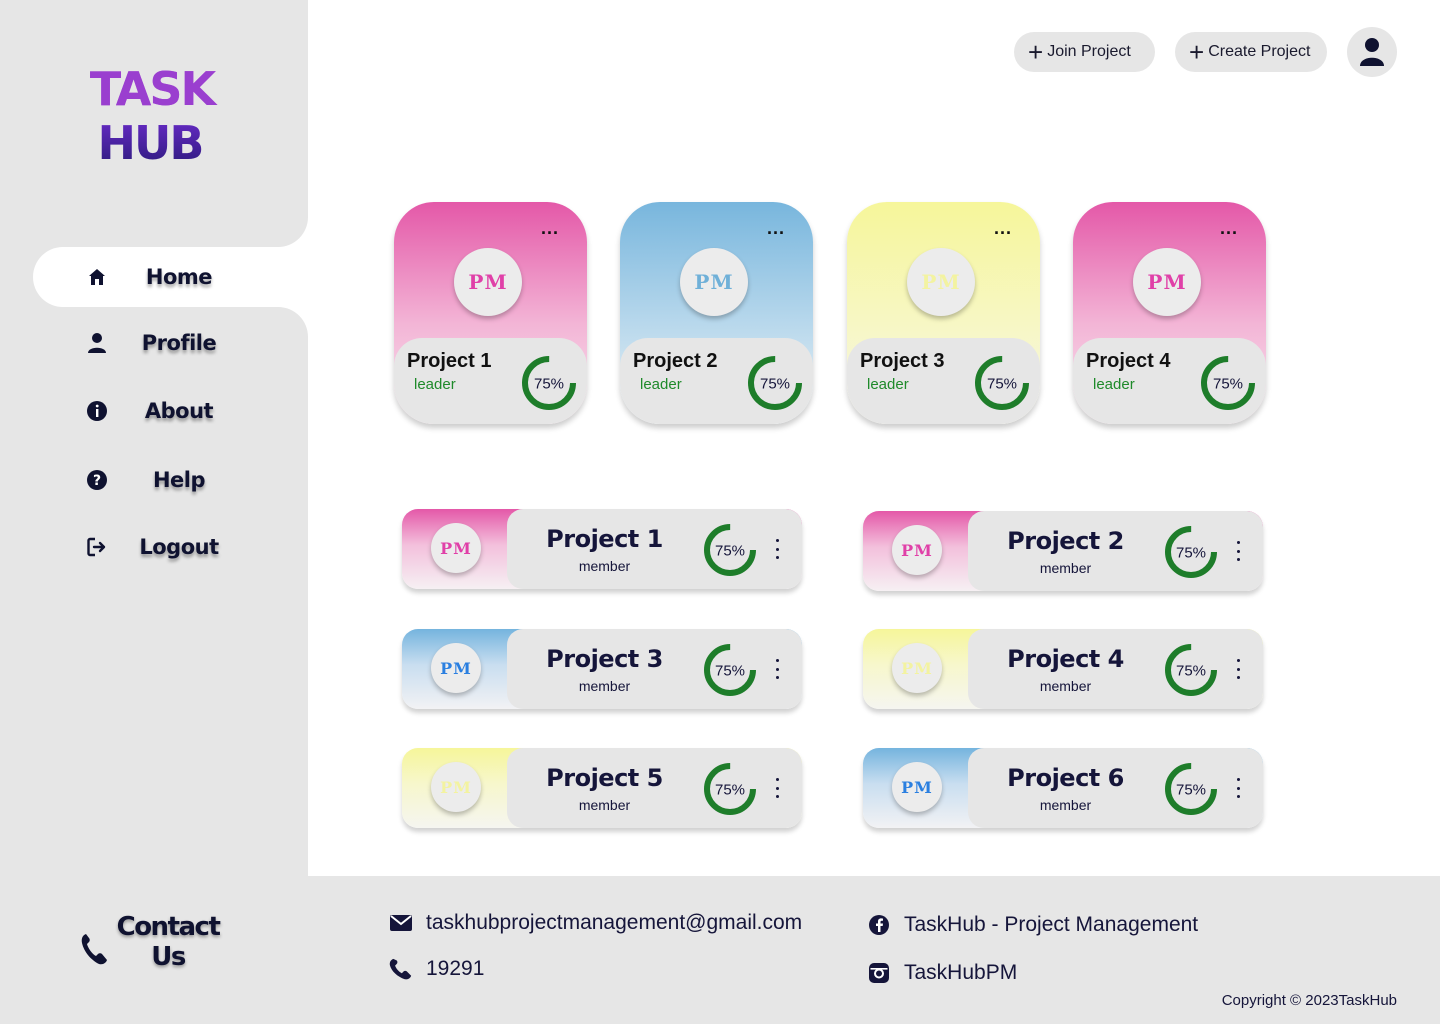 This screenshot has width=1440, height=1024. Describe the element at coordinates (614, 922) in the screenshot. I see `email-text: taskhubprojectmanagement@gmail.com` at that location.